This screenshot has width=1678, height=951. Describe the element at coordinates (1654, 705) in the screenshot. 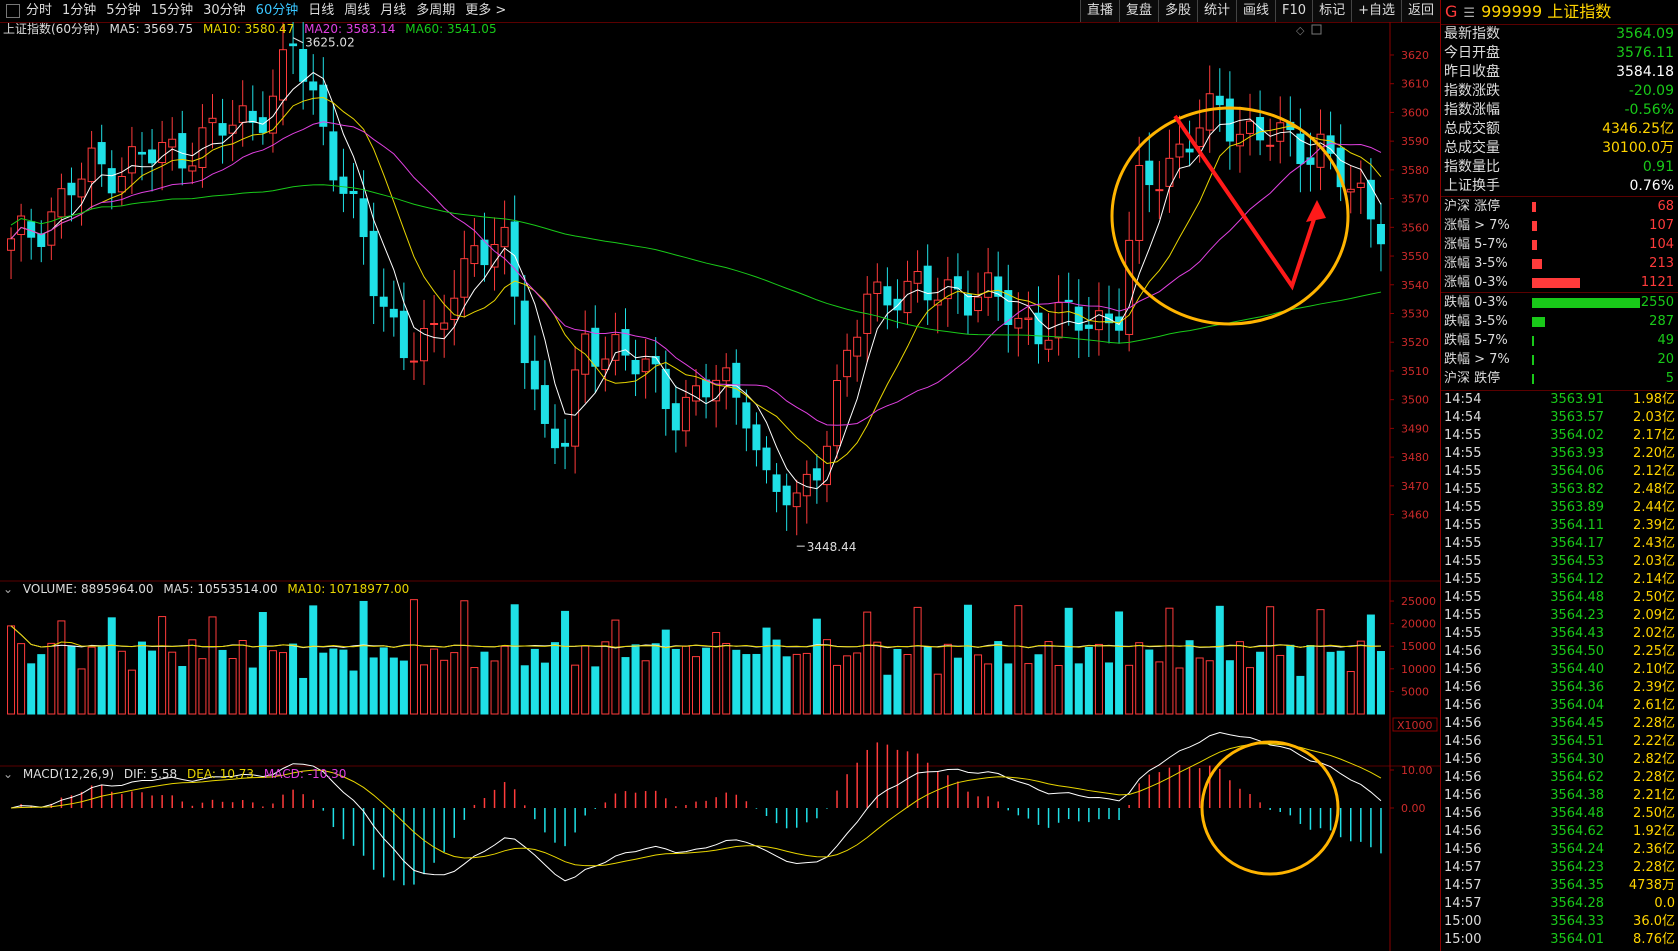

I see `tick-volume: 2.61亿` at that location.